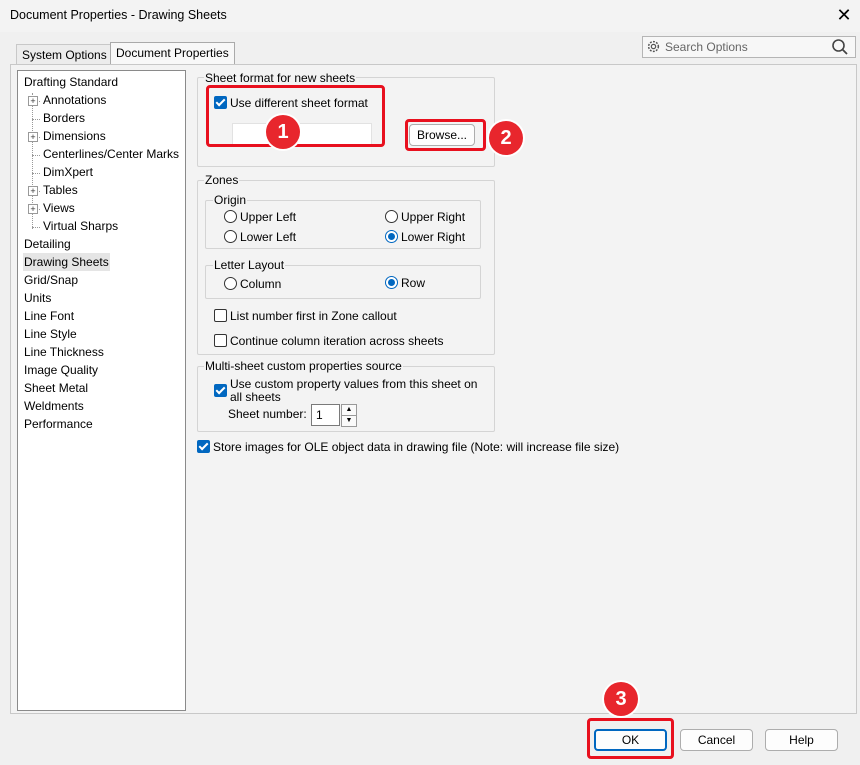 This screenshot has width=860, height=765. What do you see at coordinates (433, 237) in the screenshot?
I see `lower-right-label: Lower Right` at bounding box center [433, 237].